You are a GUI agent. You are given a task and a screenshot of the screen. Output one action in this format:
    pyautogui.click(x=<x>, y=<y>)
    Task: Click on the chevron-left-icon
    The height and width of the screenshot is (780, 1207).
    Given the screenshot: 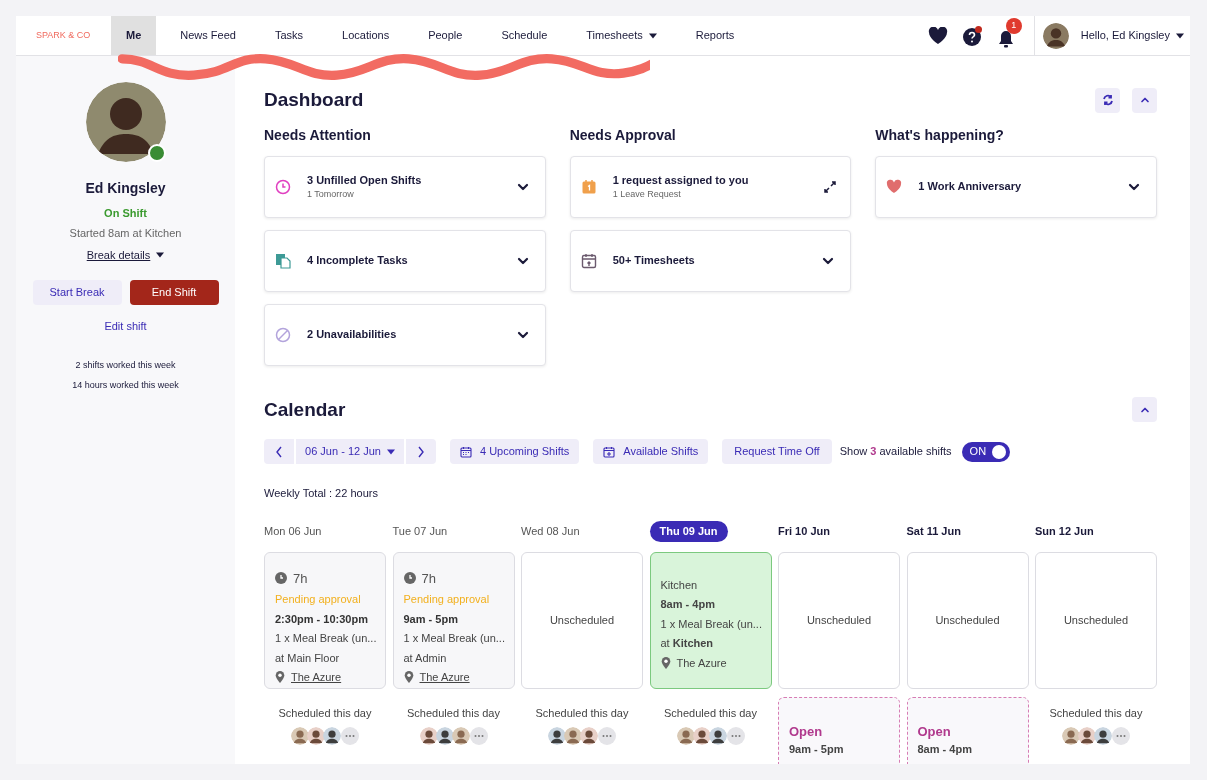 What is the action you would take?
    pyautogui.click(x=279, y=451)
    